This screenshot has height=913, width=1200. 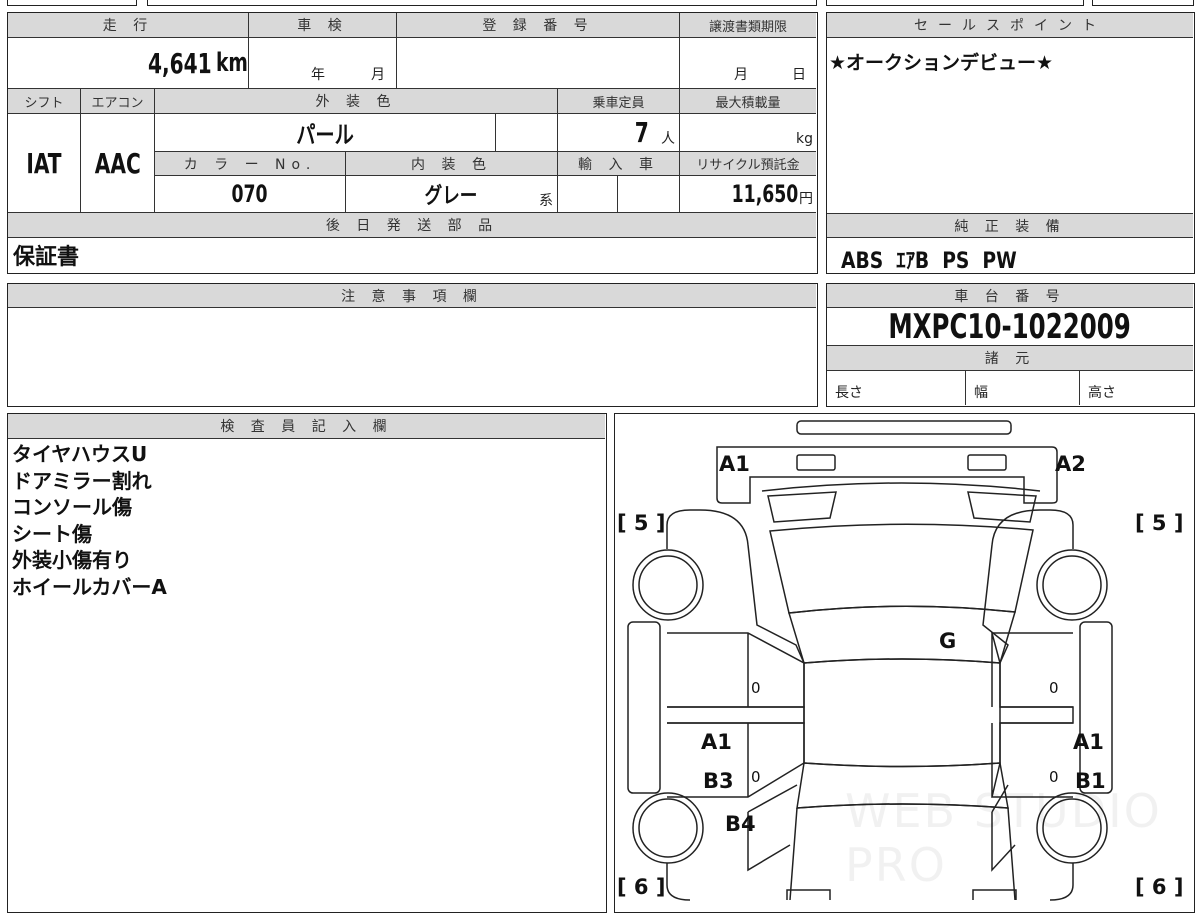 What do you see at coordinates (756, 688) in the screenshot?
I see `mark-left-front-door: 0` at bounding box center [756, 688].